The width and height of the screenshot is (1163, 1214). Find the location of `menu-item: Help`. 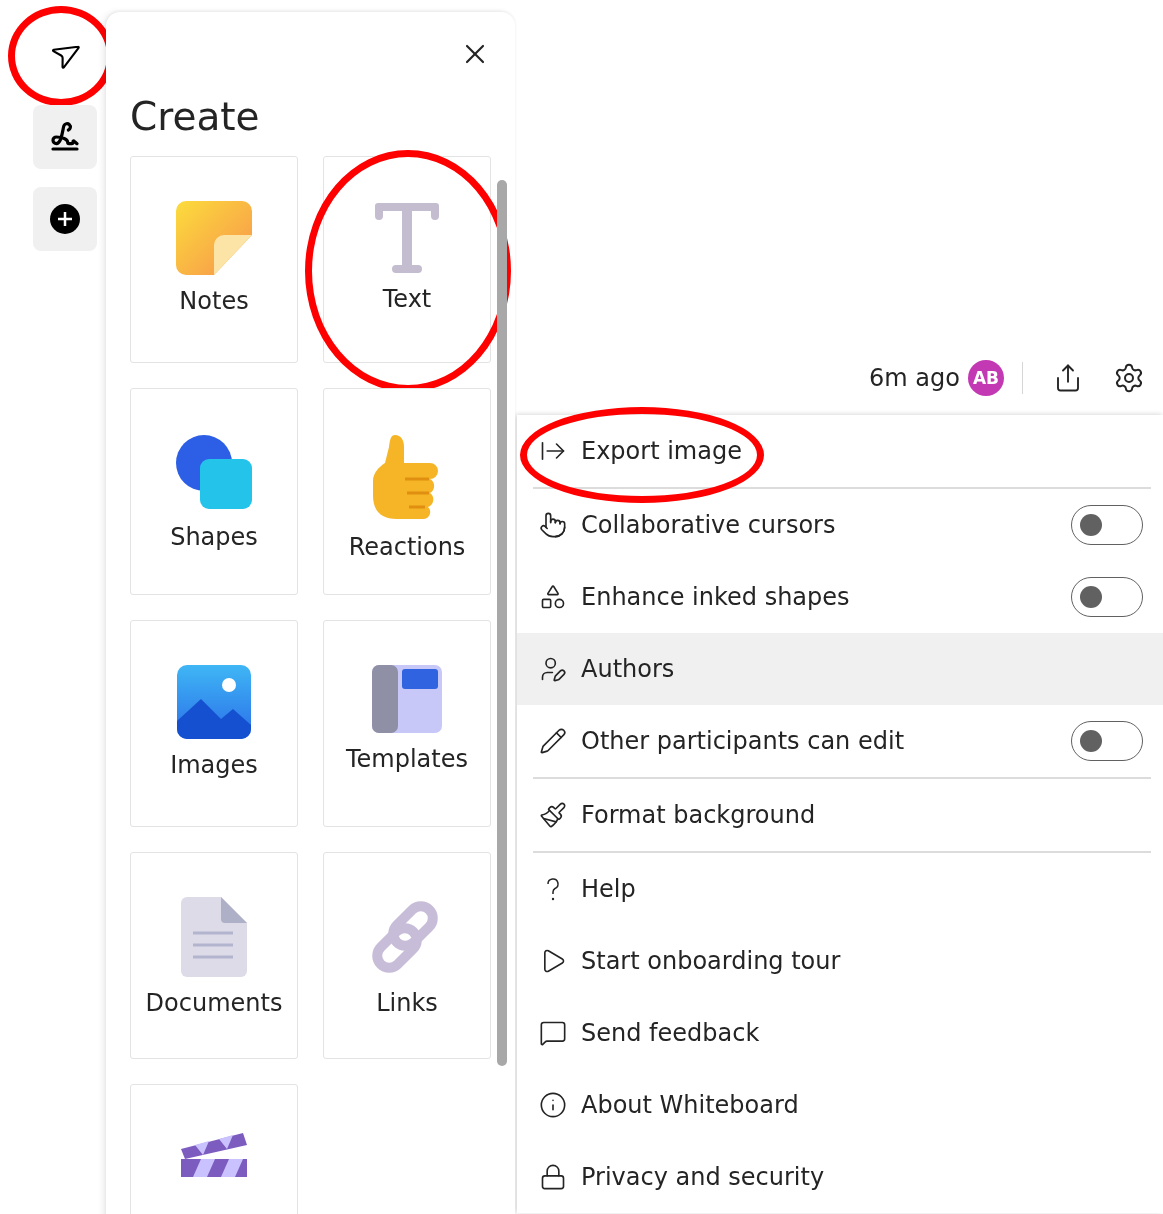

menu-item: Help is located at coordinates (840, 889).